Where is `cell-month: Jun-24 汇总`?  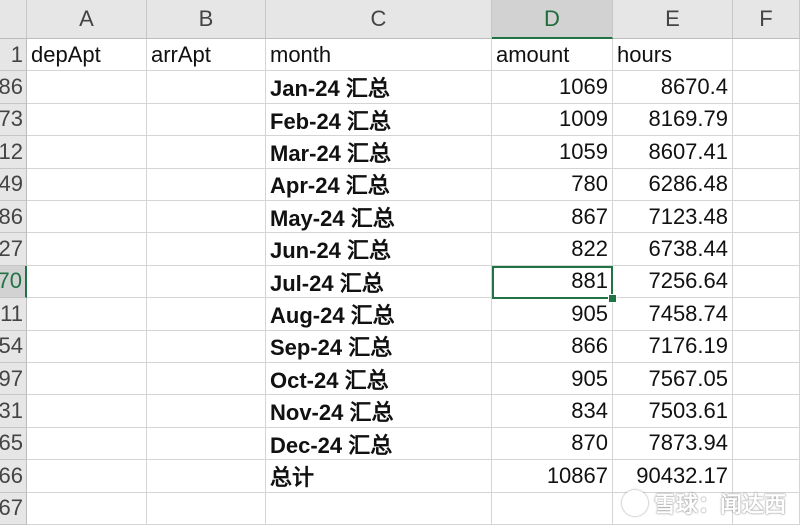 cell-month: Jun-24 汇总 is located at coordinates (379, 249).